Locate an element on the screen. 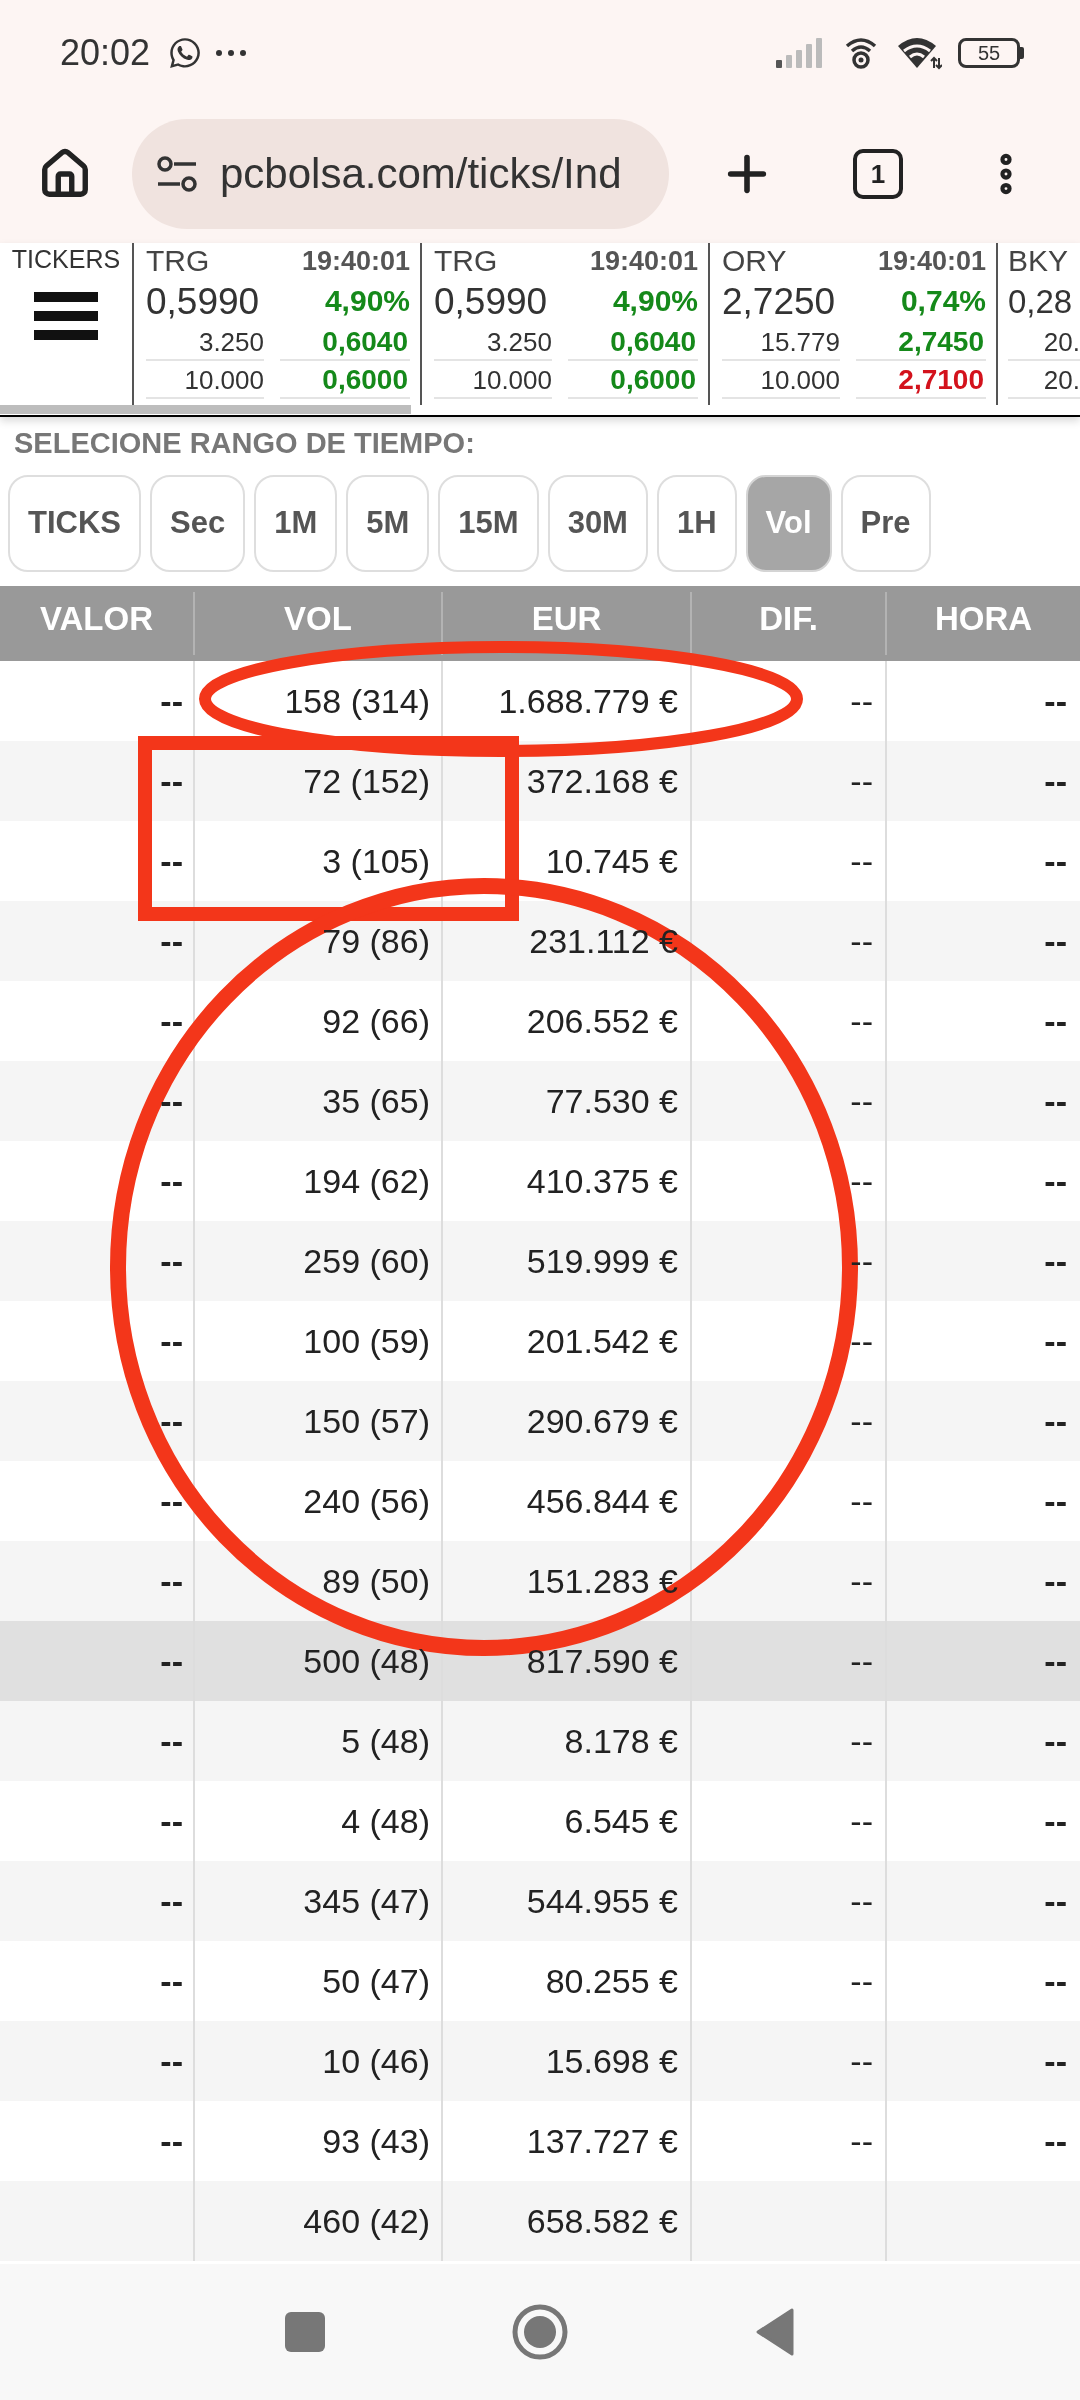  ticker-level-price: 0,6040 is located at coordinates (633, 343).